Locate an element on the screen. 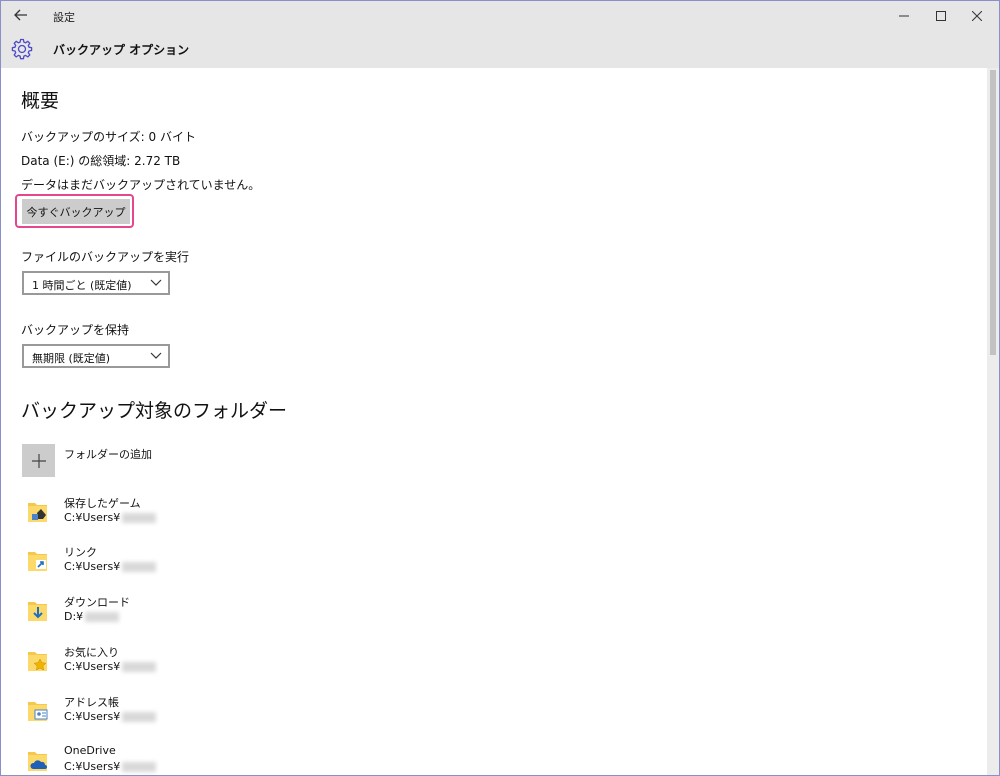 The width and height of the screenshot is (1000, 776). back-button is located at coordinates (21, 15).